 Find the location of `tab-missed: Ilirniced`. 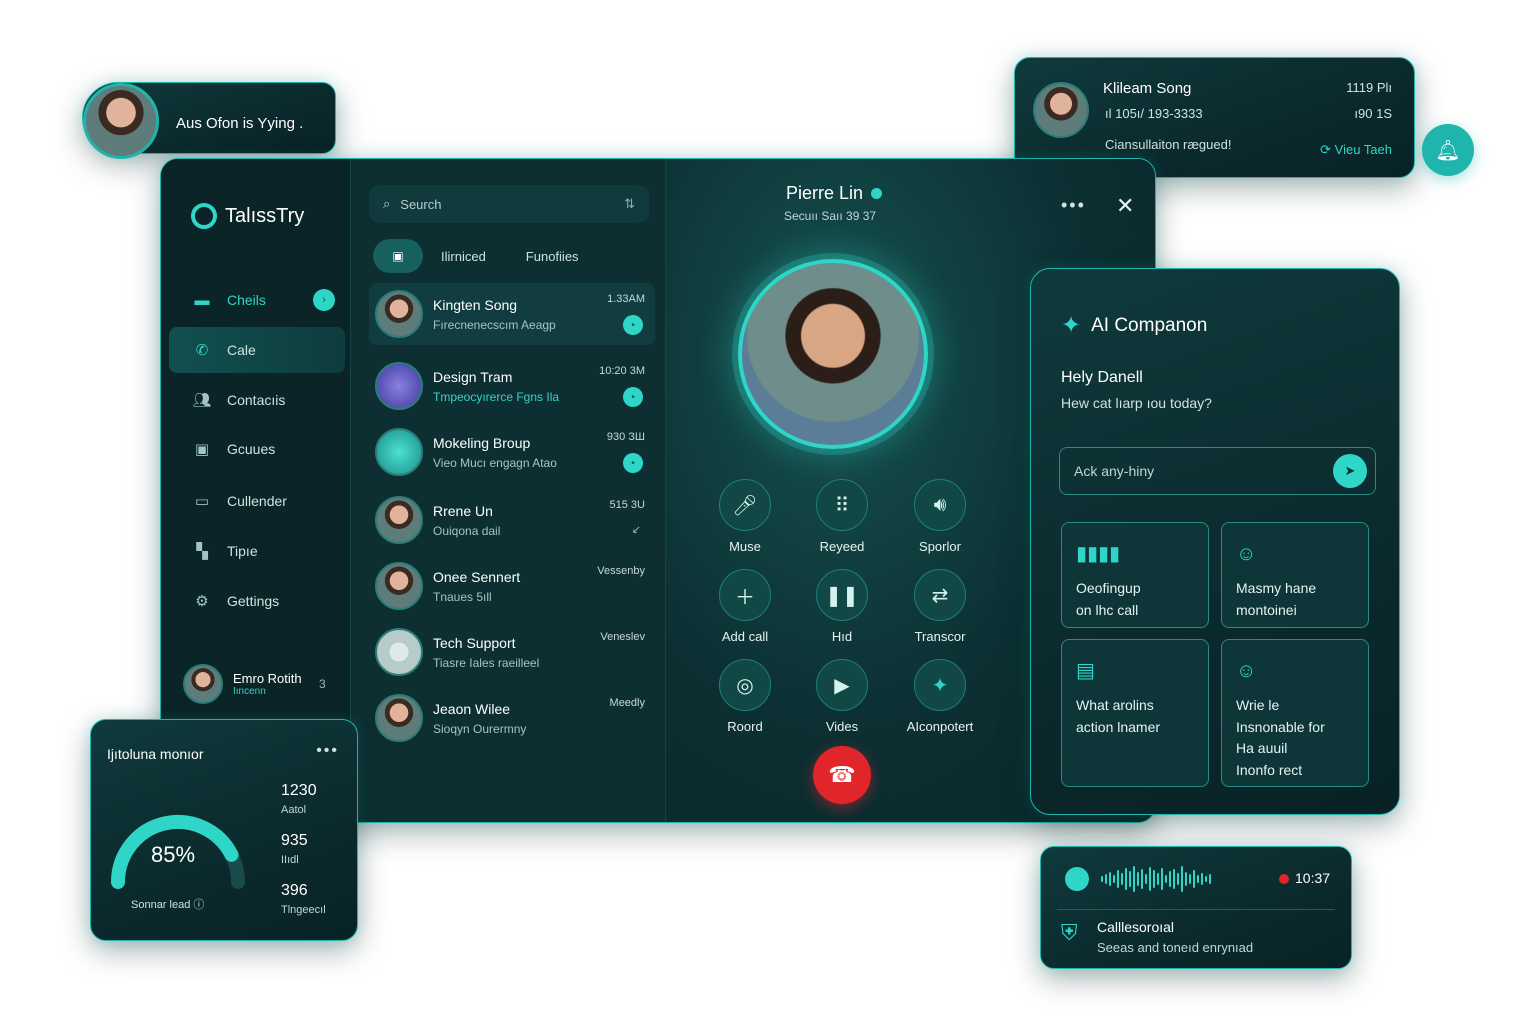

tab-missed: Ilirniced is located at coordinates (463, 256).